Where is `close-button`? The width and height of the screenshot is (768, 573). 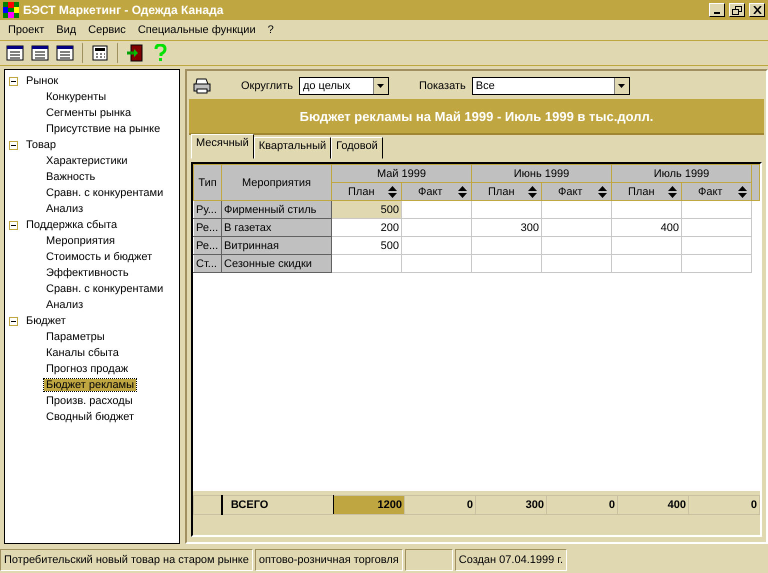 close-button is located at coordinates (757, 10).